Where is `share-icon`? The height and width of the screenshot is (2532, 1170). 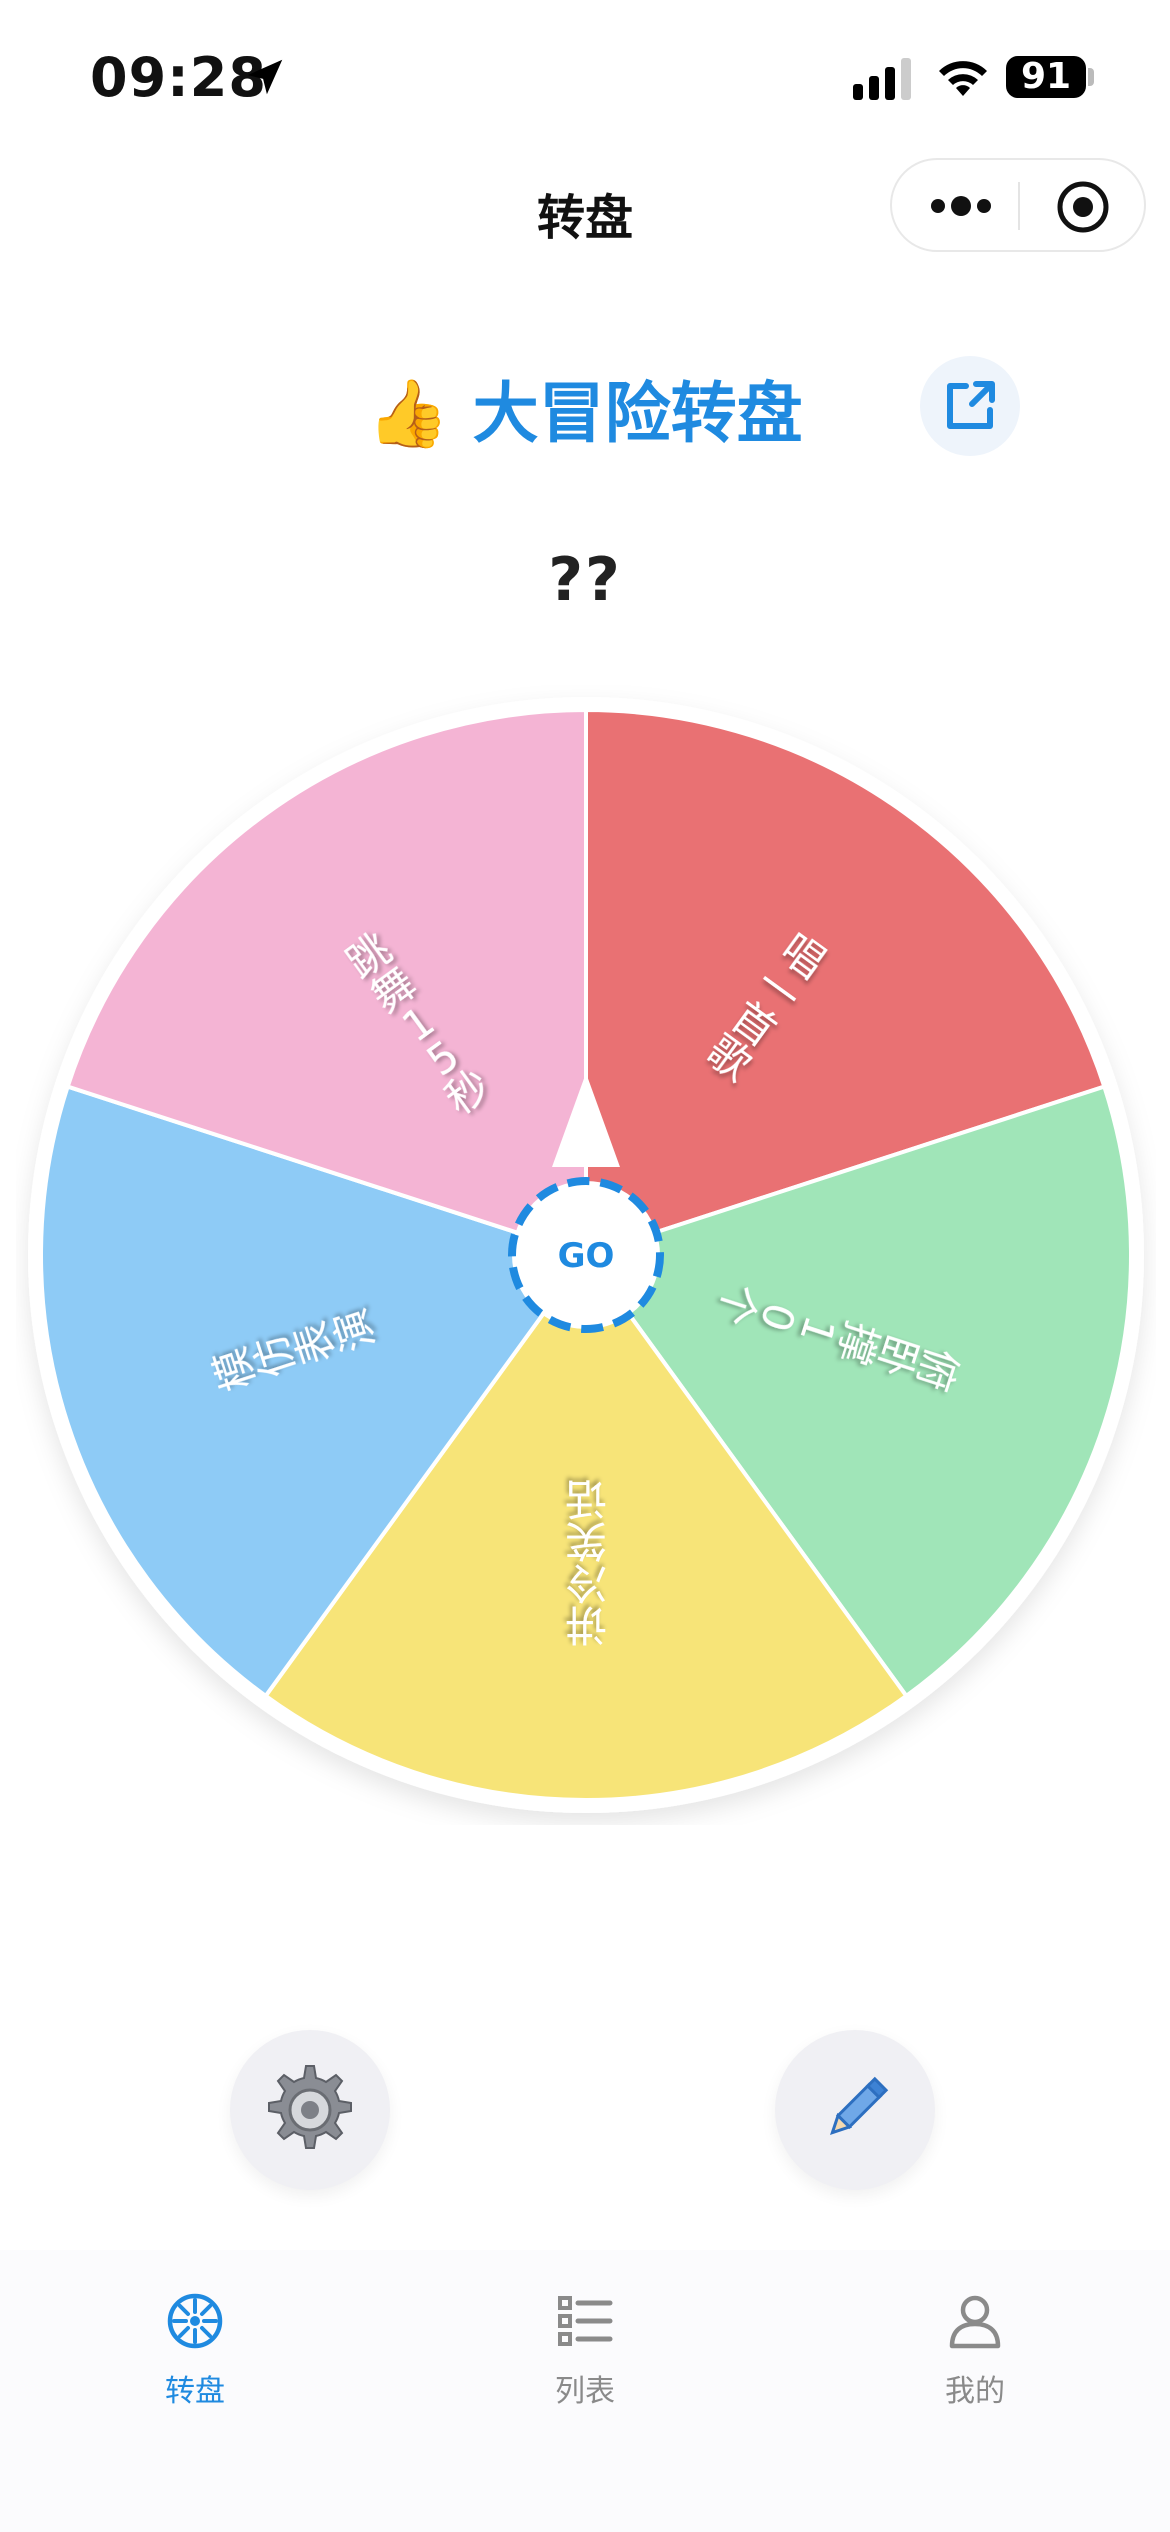
share-icon is located at coordinates (971, 405).